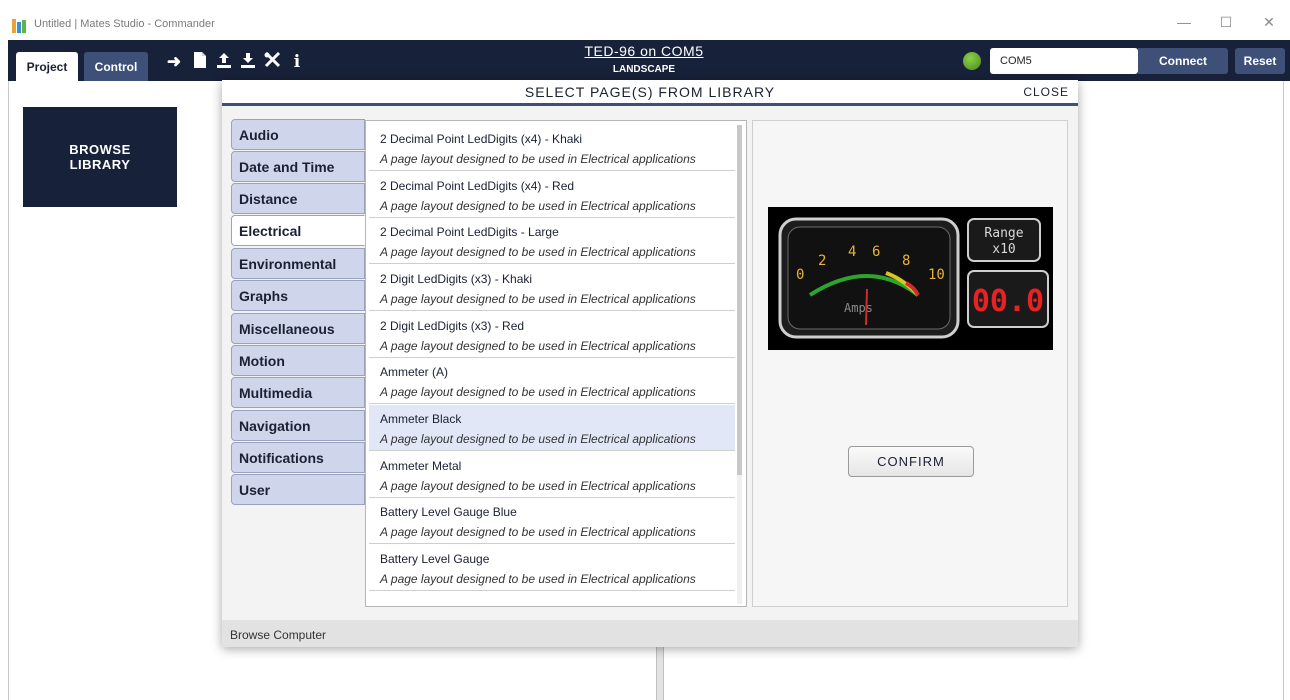  What do you see at coordinates (469, 232) in the screenshot?
I see `list-item-title: 2 Decimal Point LedDigits - Large` at bounding box center [469, 232].